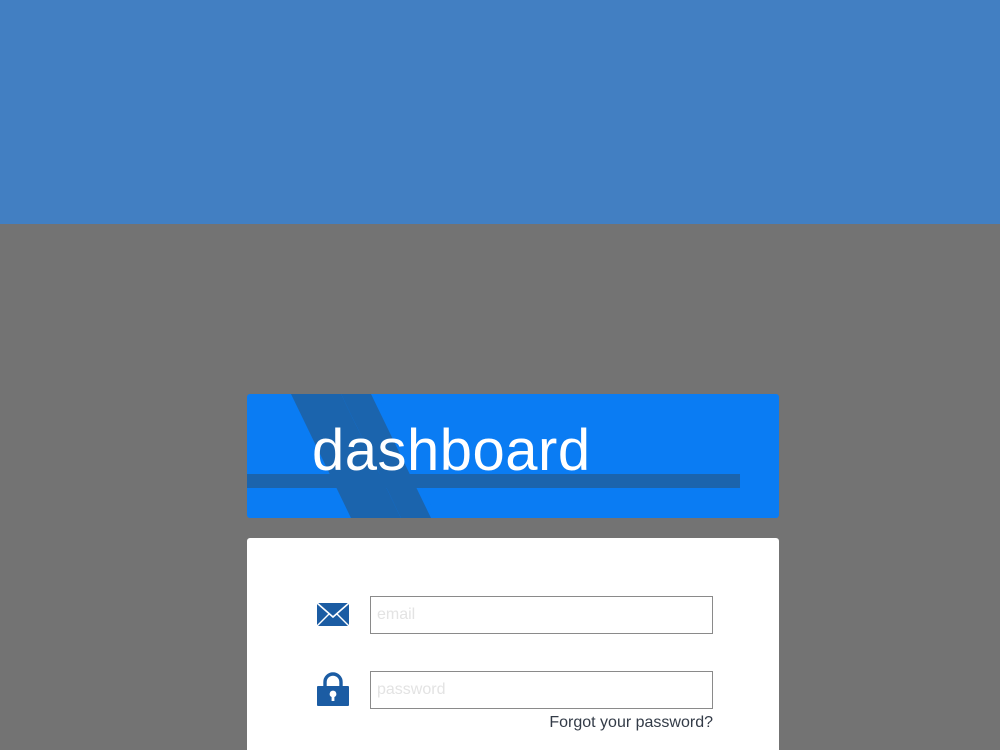 The width and height of the screenshot is (1000, 750). What do you see at coordinates (541, 690) in the screenshot?
I see `password-input` at bounding box center [541, 690].